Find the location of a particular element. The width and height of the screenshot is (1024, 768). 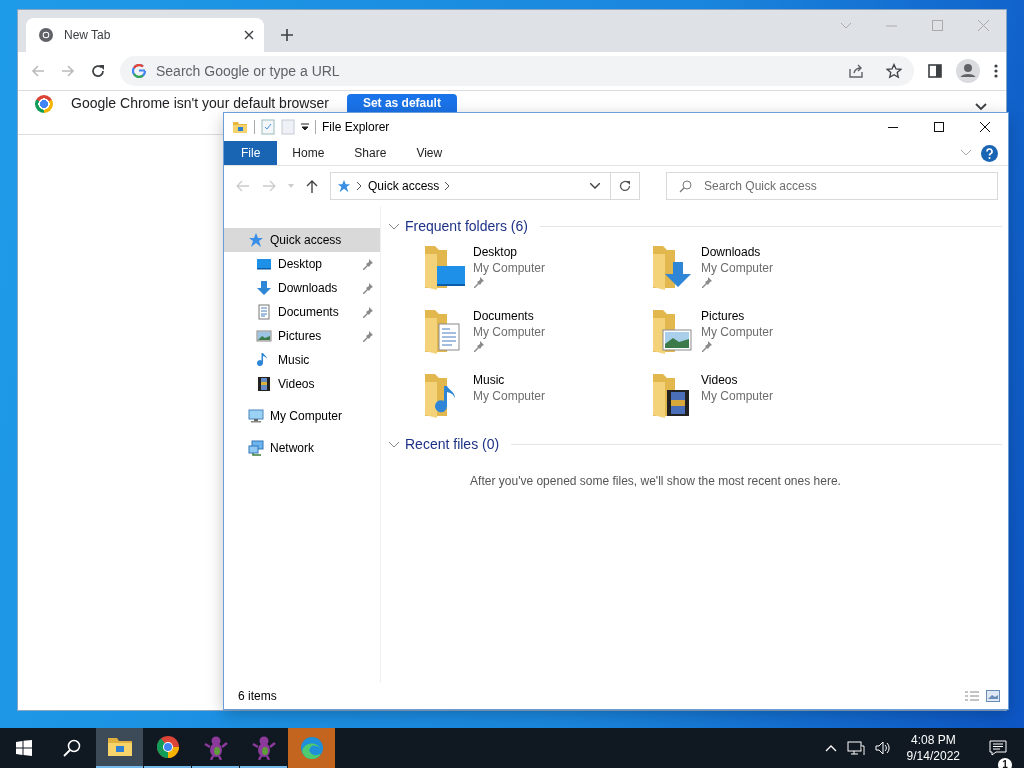

tab-title: New Tab is located at coordinates (88, 35).